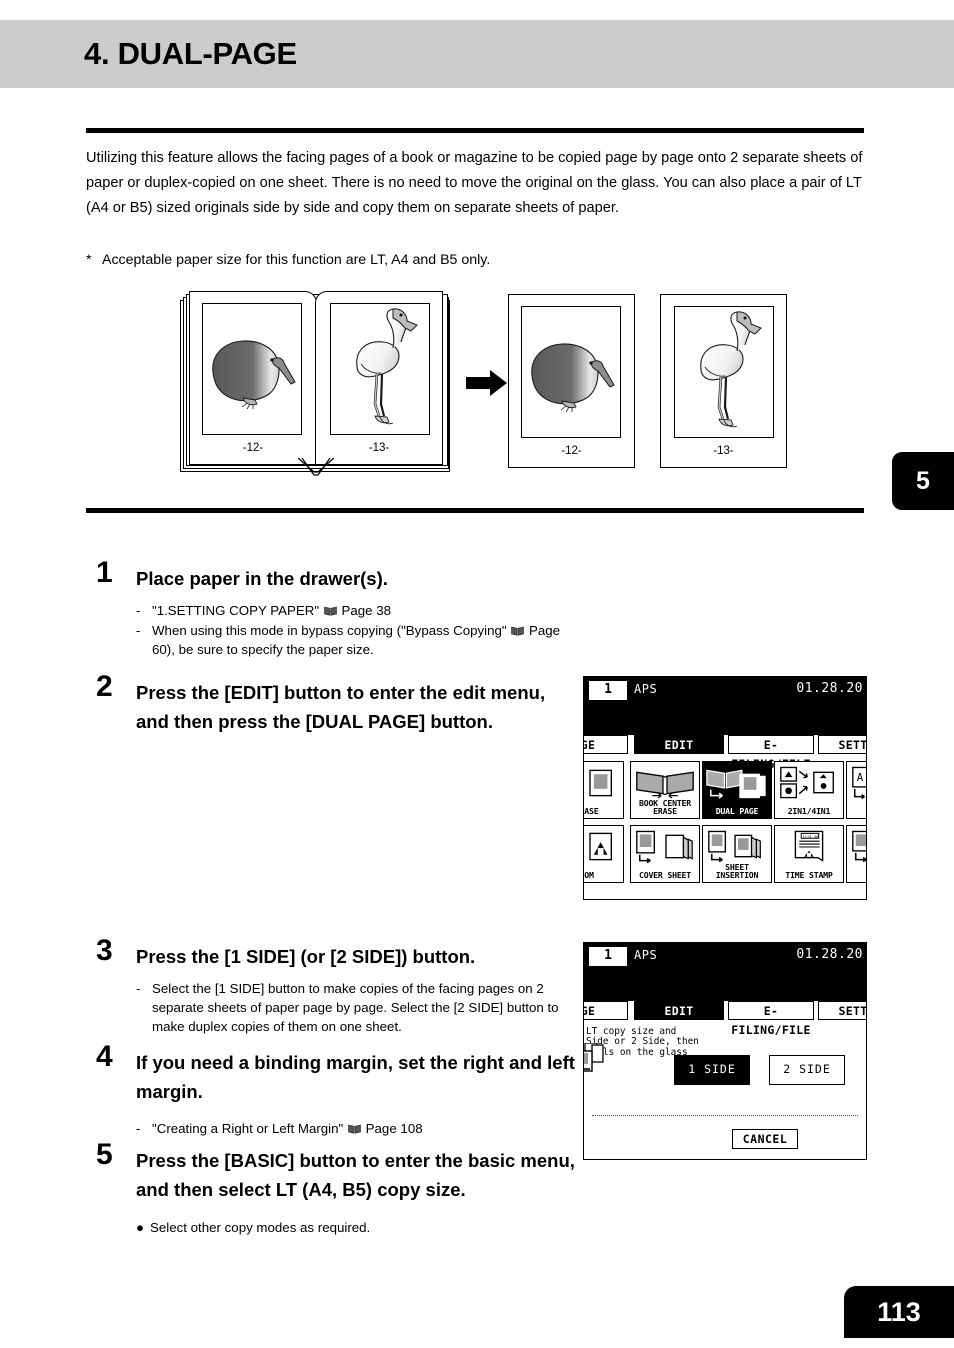 Image resolution: width=954 pixels, height=1348 pixels. What do you see at coordinates (859, 846) in the screenshot?
I see `page-number-icon` at bounding box center [859, 846].